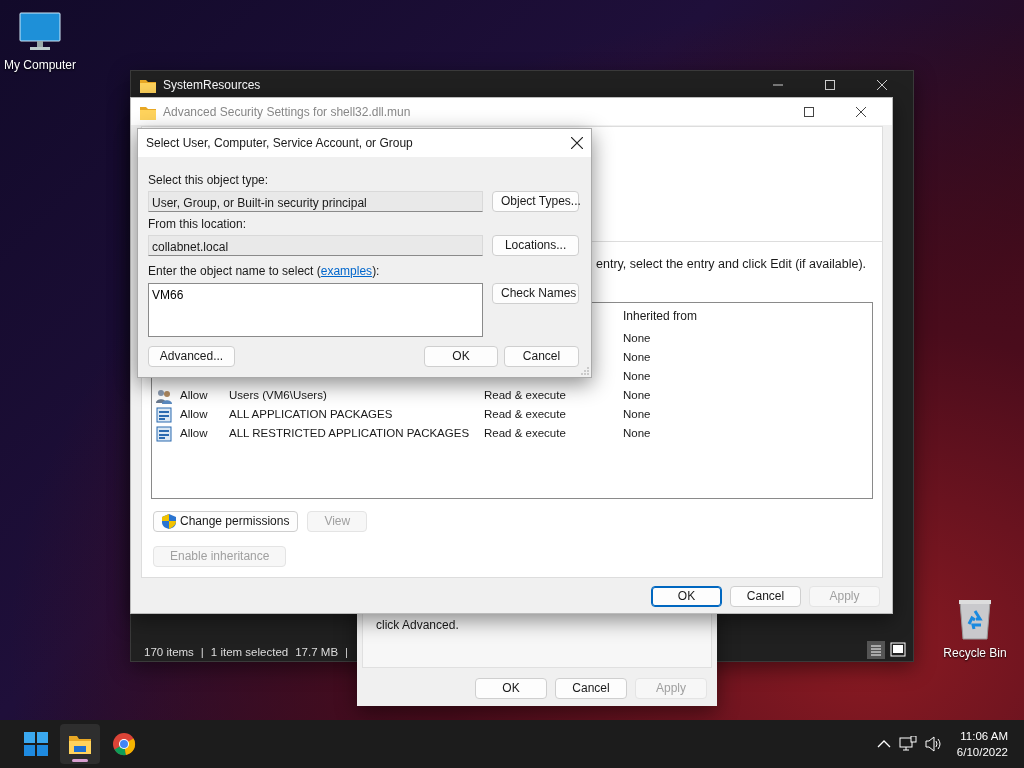 Image resolution: width=1024 pixels, height=768 pixels. I want to click on monitor-icon, so click(40, 32).